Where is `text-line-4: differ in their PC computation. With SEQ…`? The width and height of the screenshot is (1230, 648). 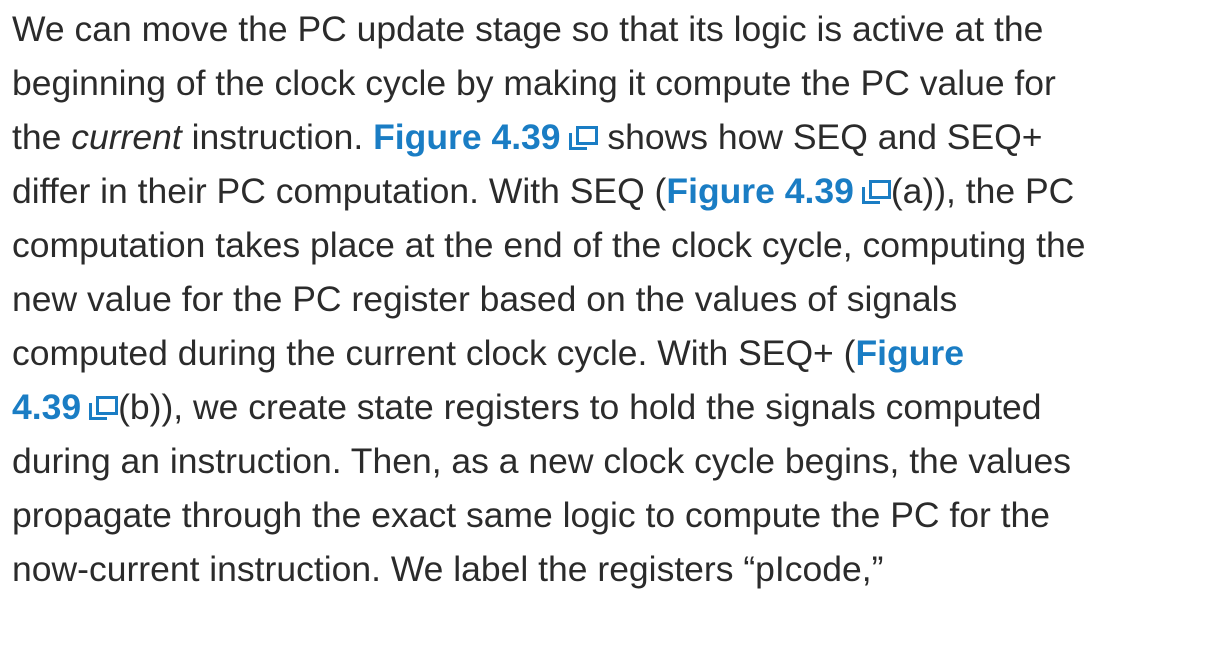 text-line-4: differ in their PC computation. With SEQ… is located at coordinates (617, 191).